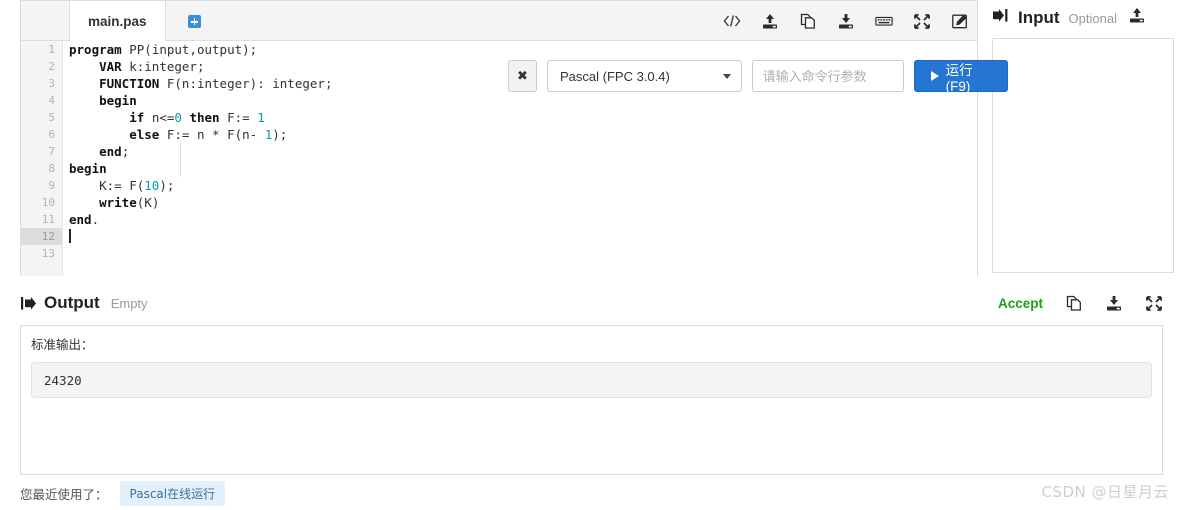 The height and width of the screenshot is (510, 1183). What do you see at coordinates (520, 185) in the screenshot?
I see `code-line: K:= F(10);` at bounding box center [520, 185].